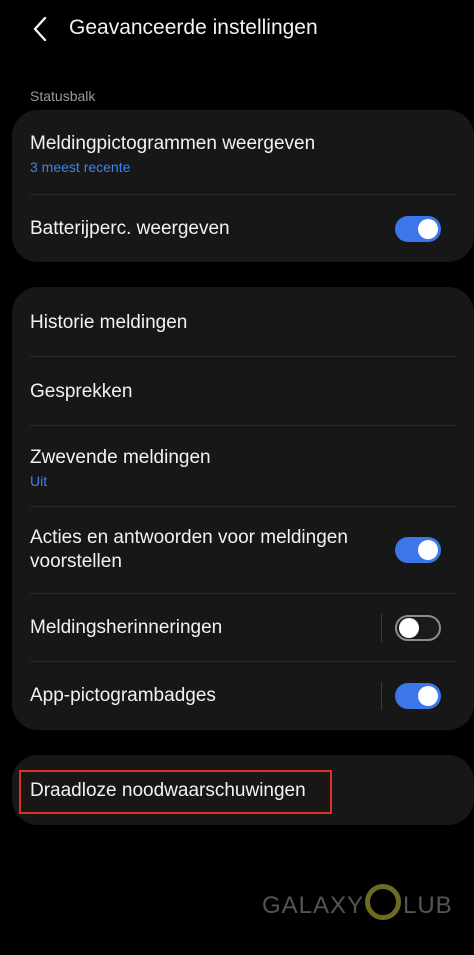 The image size is (474, 955). I want to click on watermark-logo-icon, so click(383, 902).